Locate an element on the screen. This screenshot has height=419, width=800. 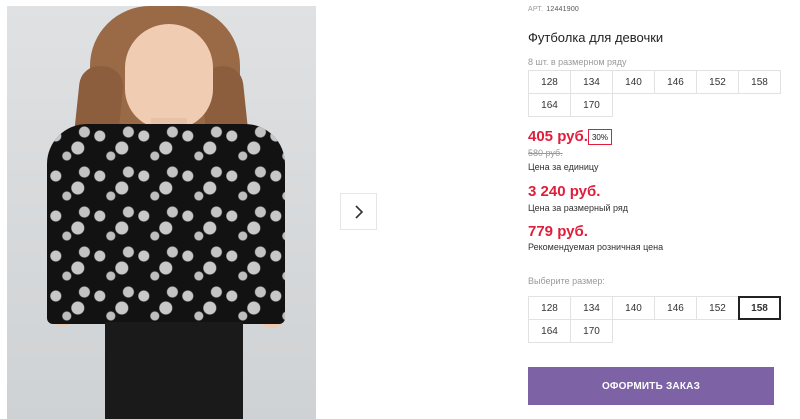
size-picker: 128 134 140 146 152 158 164 170 is located at coordinates (654, 319).